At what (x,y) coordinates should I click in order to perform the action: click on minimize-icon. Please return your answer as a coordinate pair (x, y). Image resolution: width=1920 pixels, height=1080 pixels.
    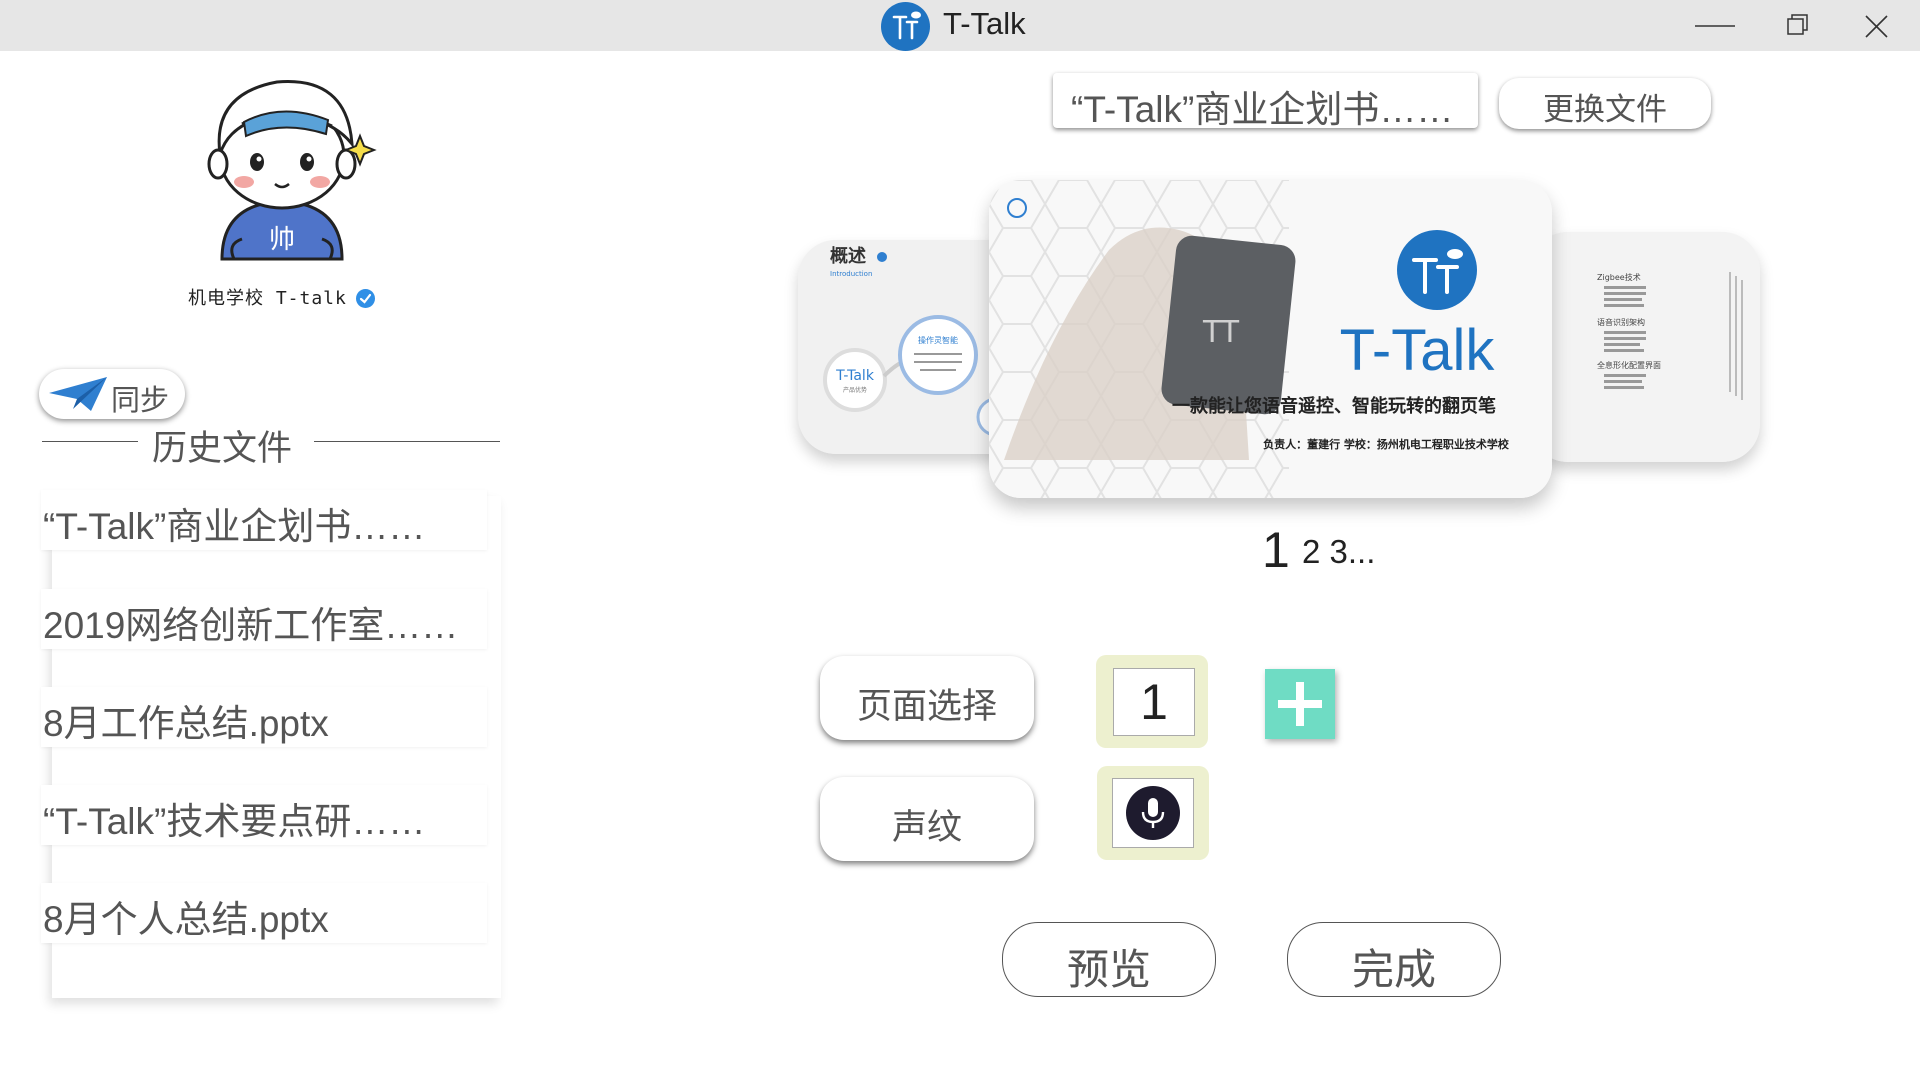
    Looking at the image, I should click on (1715, 26).